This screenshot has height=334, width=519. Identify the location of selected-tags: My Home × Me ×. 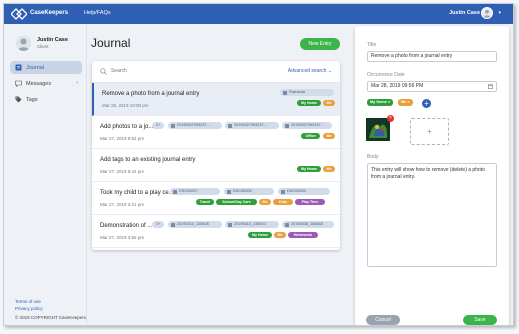
(397, 103).